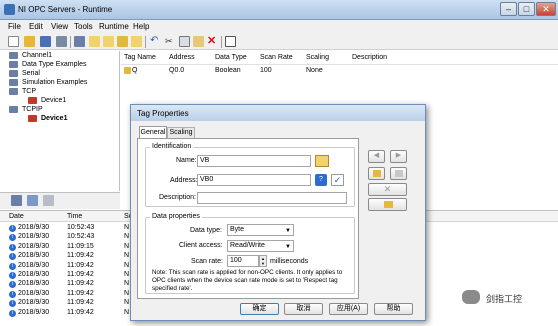  I want to click on delete-icon: ✕, so click(212, 41).